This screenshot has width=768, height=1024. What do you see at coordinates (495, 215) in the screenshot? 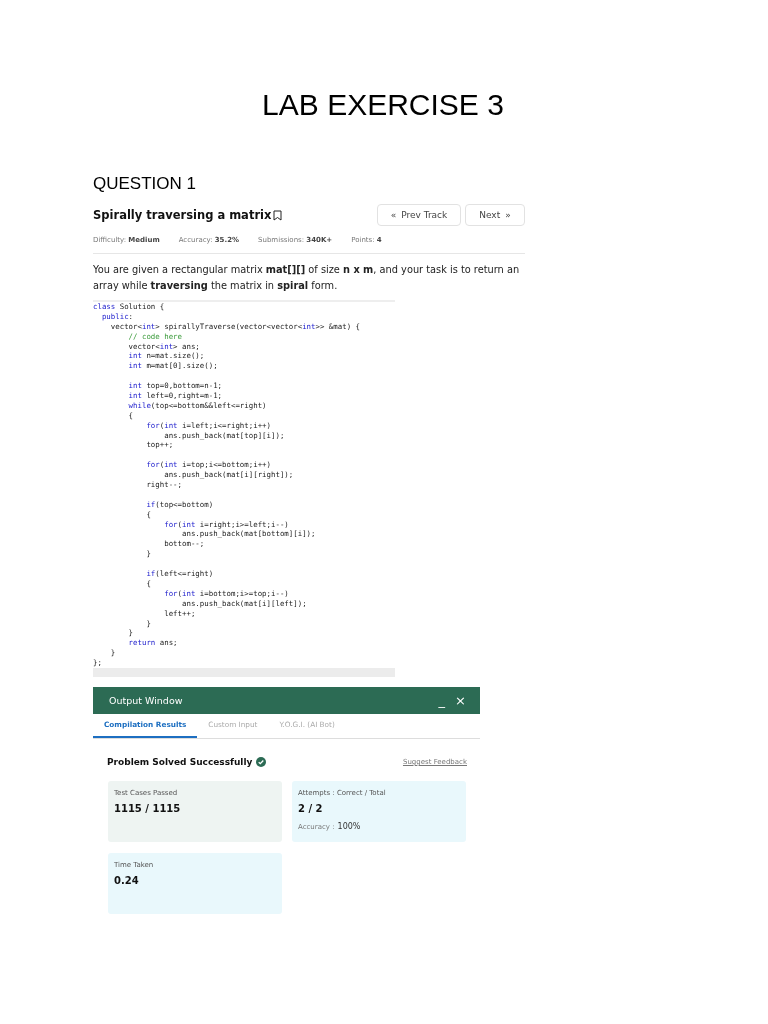
I see `next-button: Next »` at bounding box center [495, 215].